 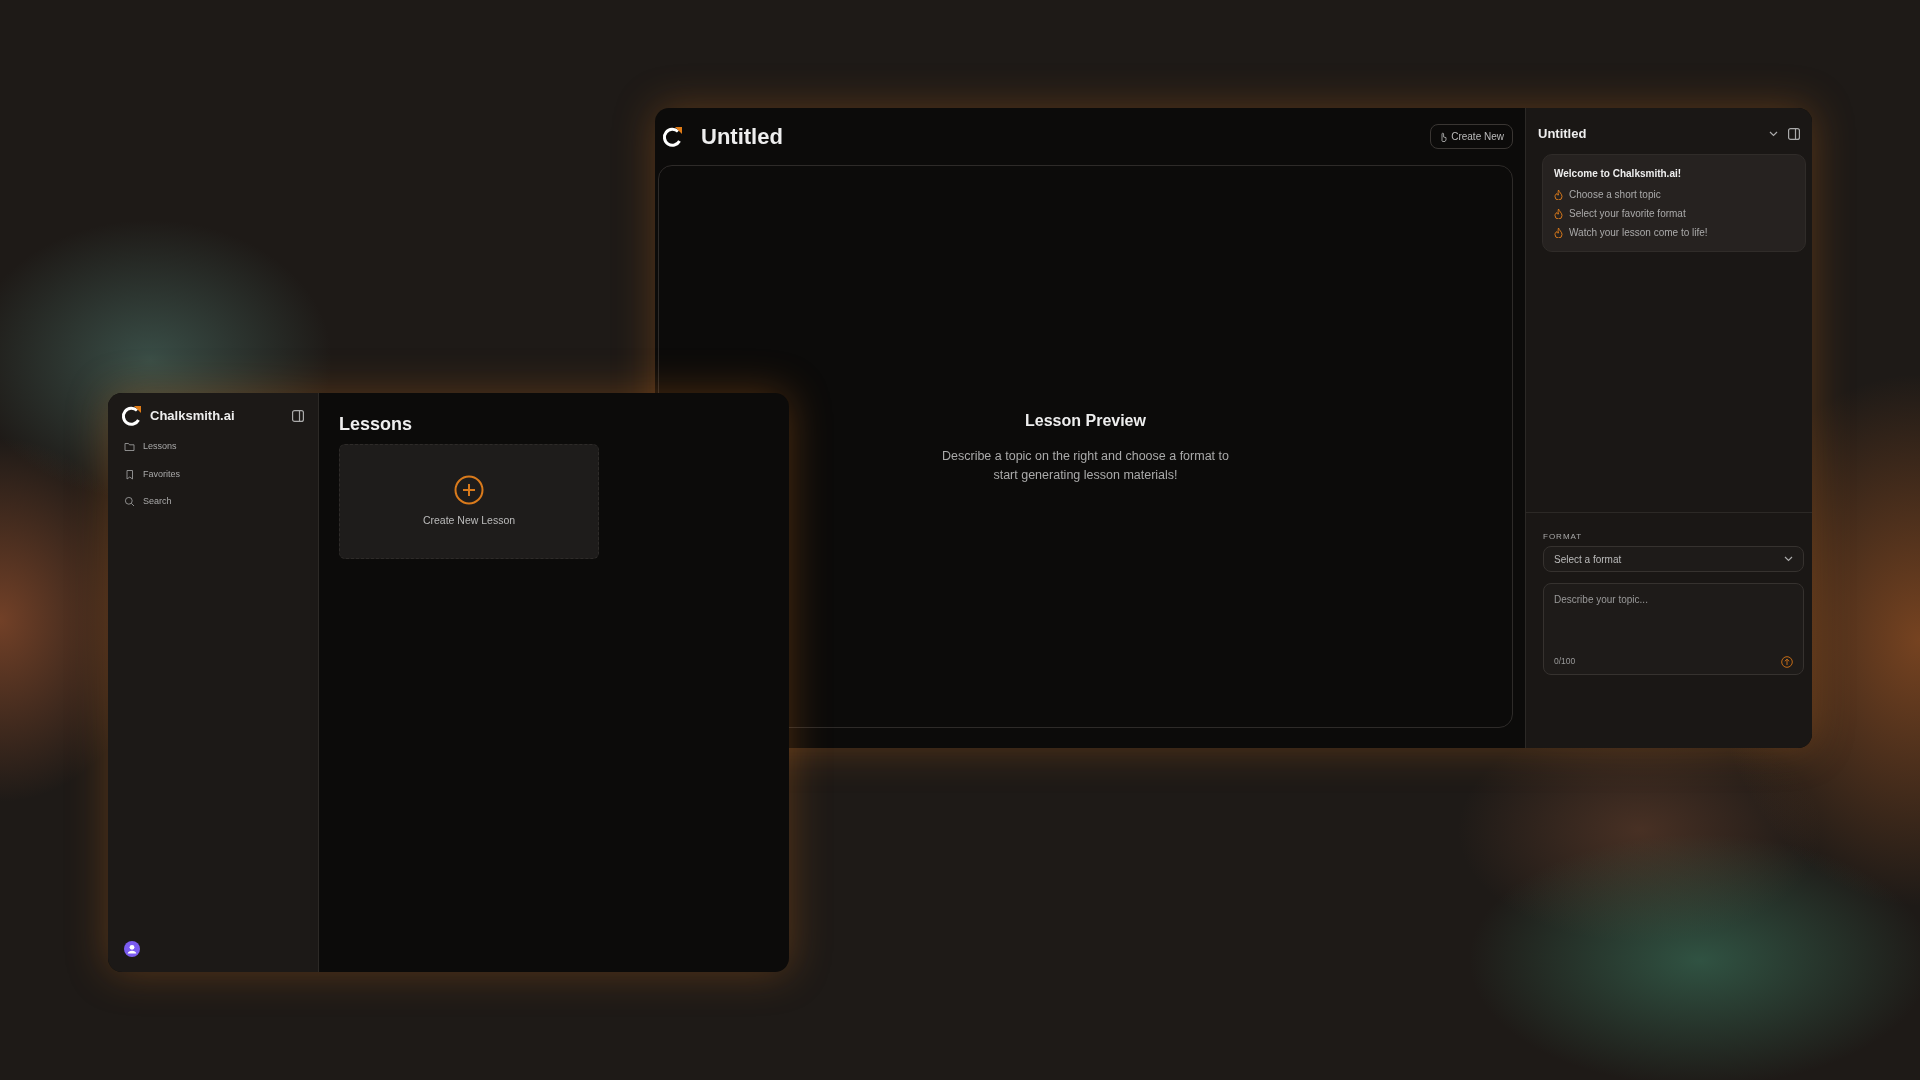 I want to click on panel-title: Untitled, so click(x=1563, y=134).